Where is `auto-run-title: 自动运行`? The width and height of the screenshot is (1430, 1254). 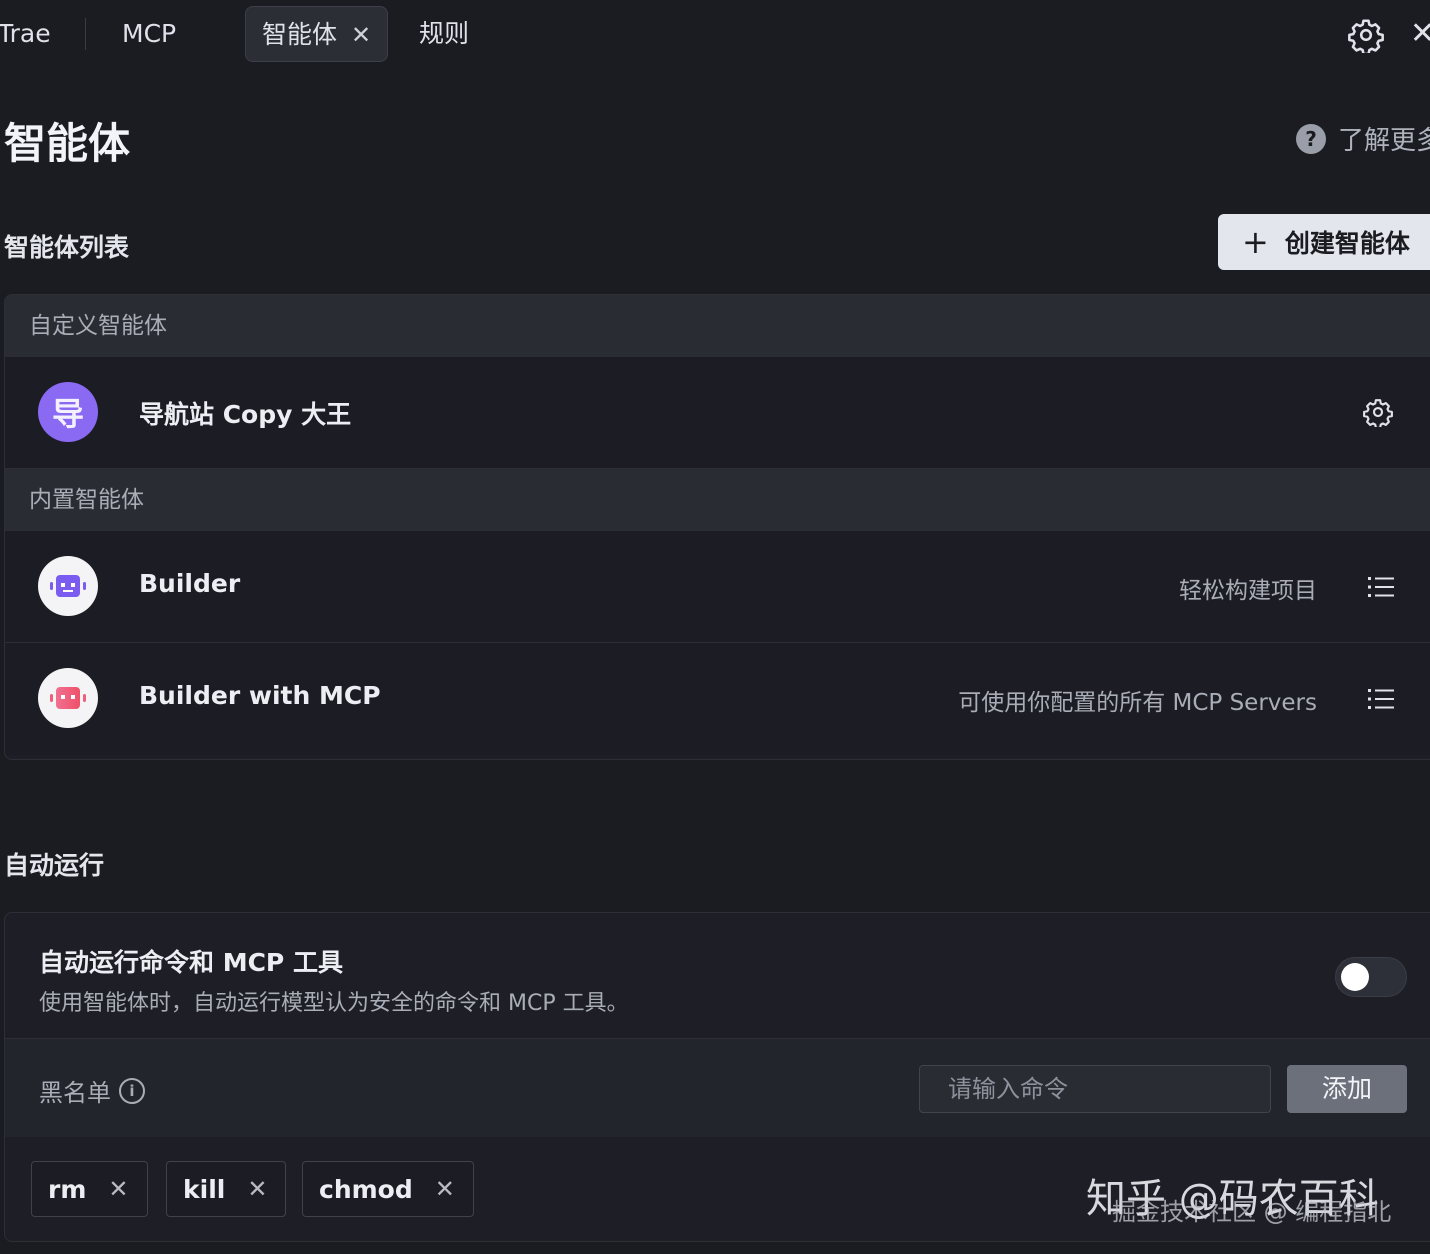 auto-run-title: 自动运行 is located at coordinates (54, 865).